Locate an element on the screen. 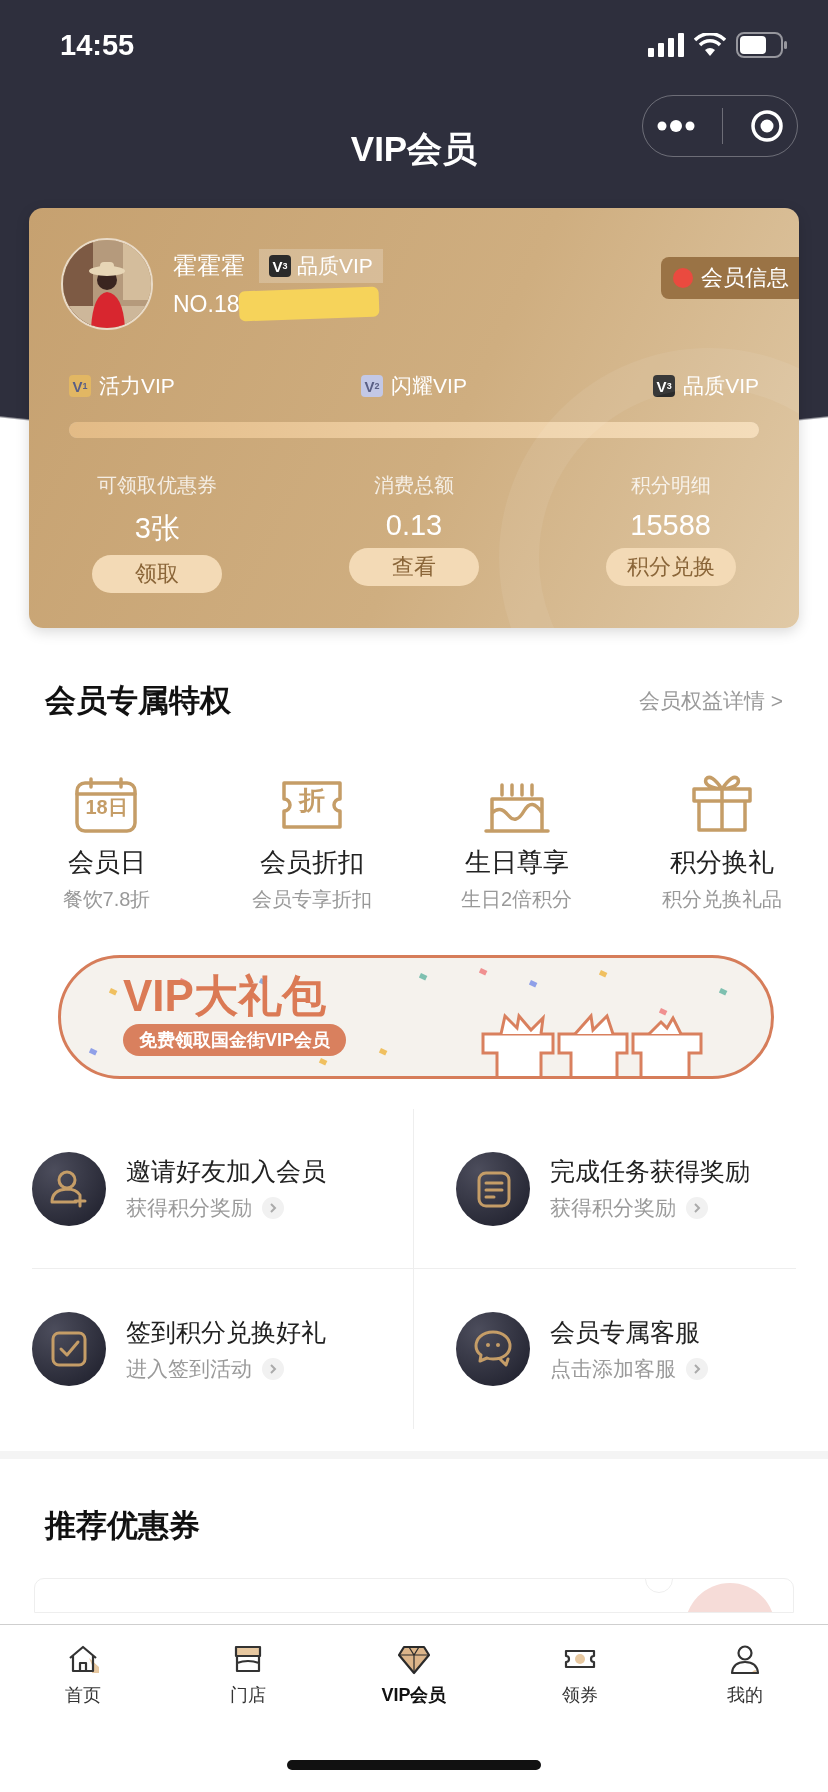 The width and height of the screenshot is (828, 1792). stat-button: 查看 is located at coordinates (414, 567).